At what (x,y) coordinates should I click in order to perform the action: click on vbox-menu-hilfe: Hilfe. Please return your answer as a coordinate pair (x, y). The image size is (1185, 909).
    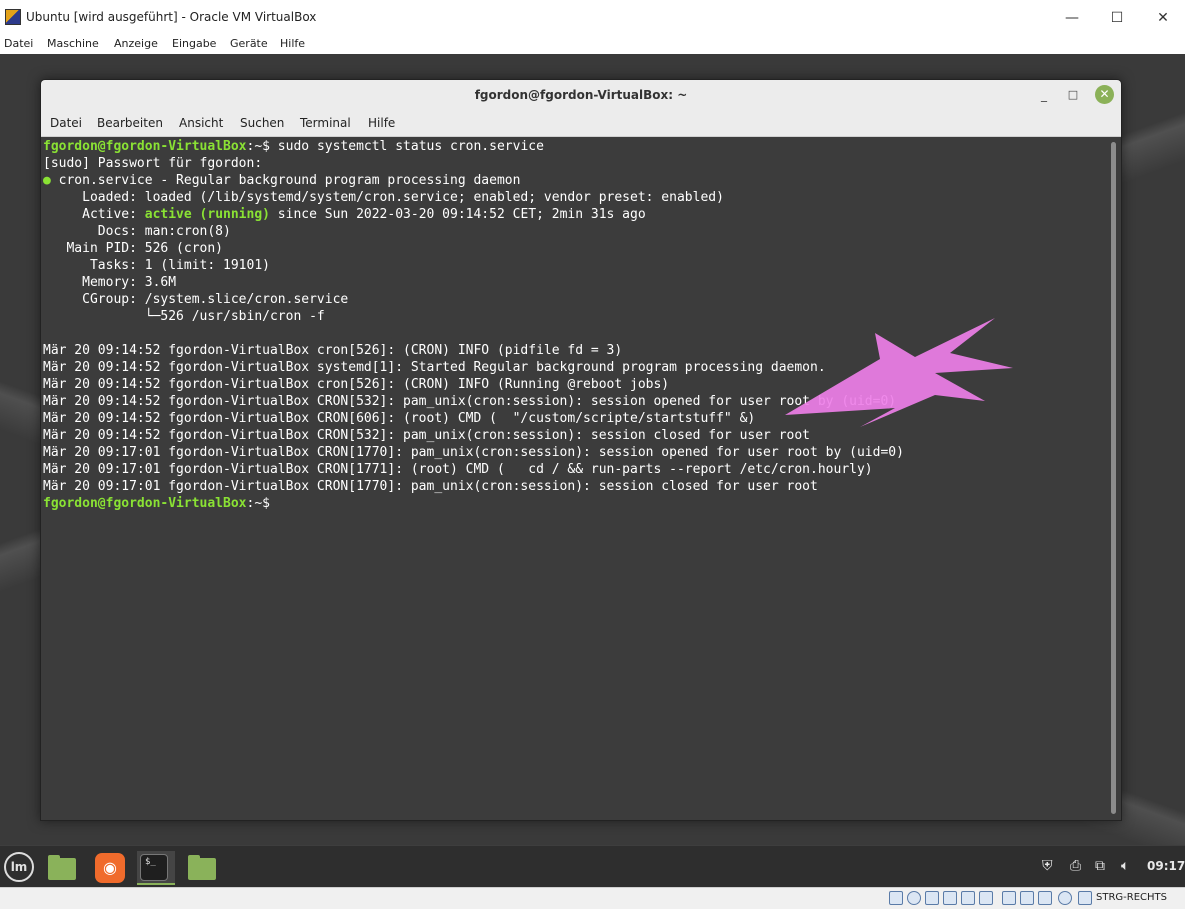
    Looking at the image, I should click on (292, 43).